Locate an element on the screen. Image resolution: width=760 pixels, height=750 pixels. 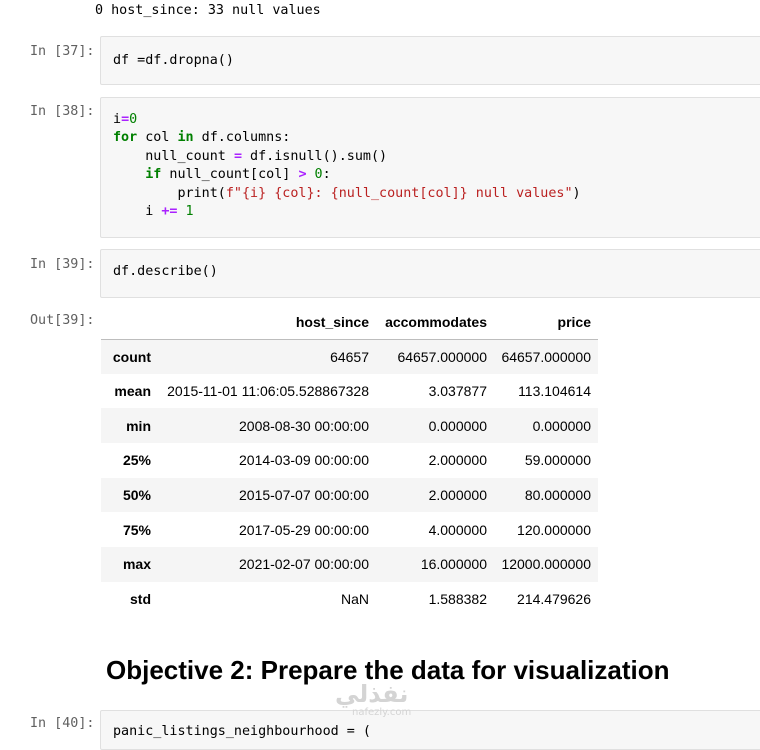
table-cell: 2014-03-09 00:00:00 is located at coordinates (304, 460).